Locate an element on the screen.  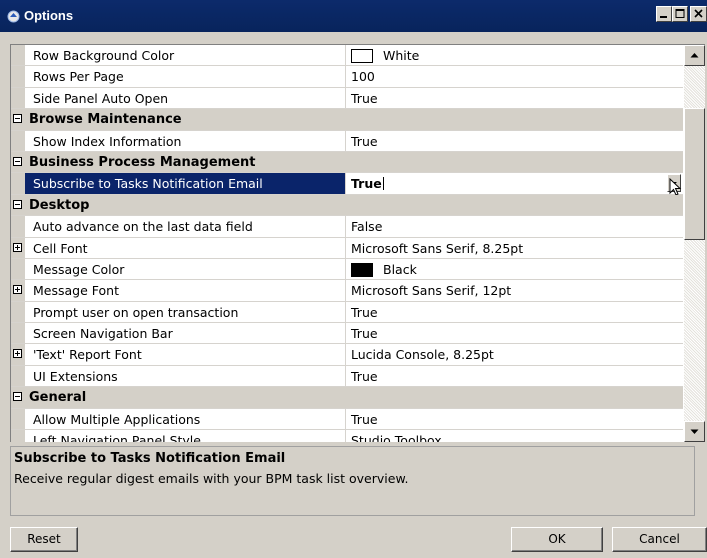
property-value-text: White is located at coordinates (401, 55).